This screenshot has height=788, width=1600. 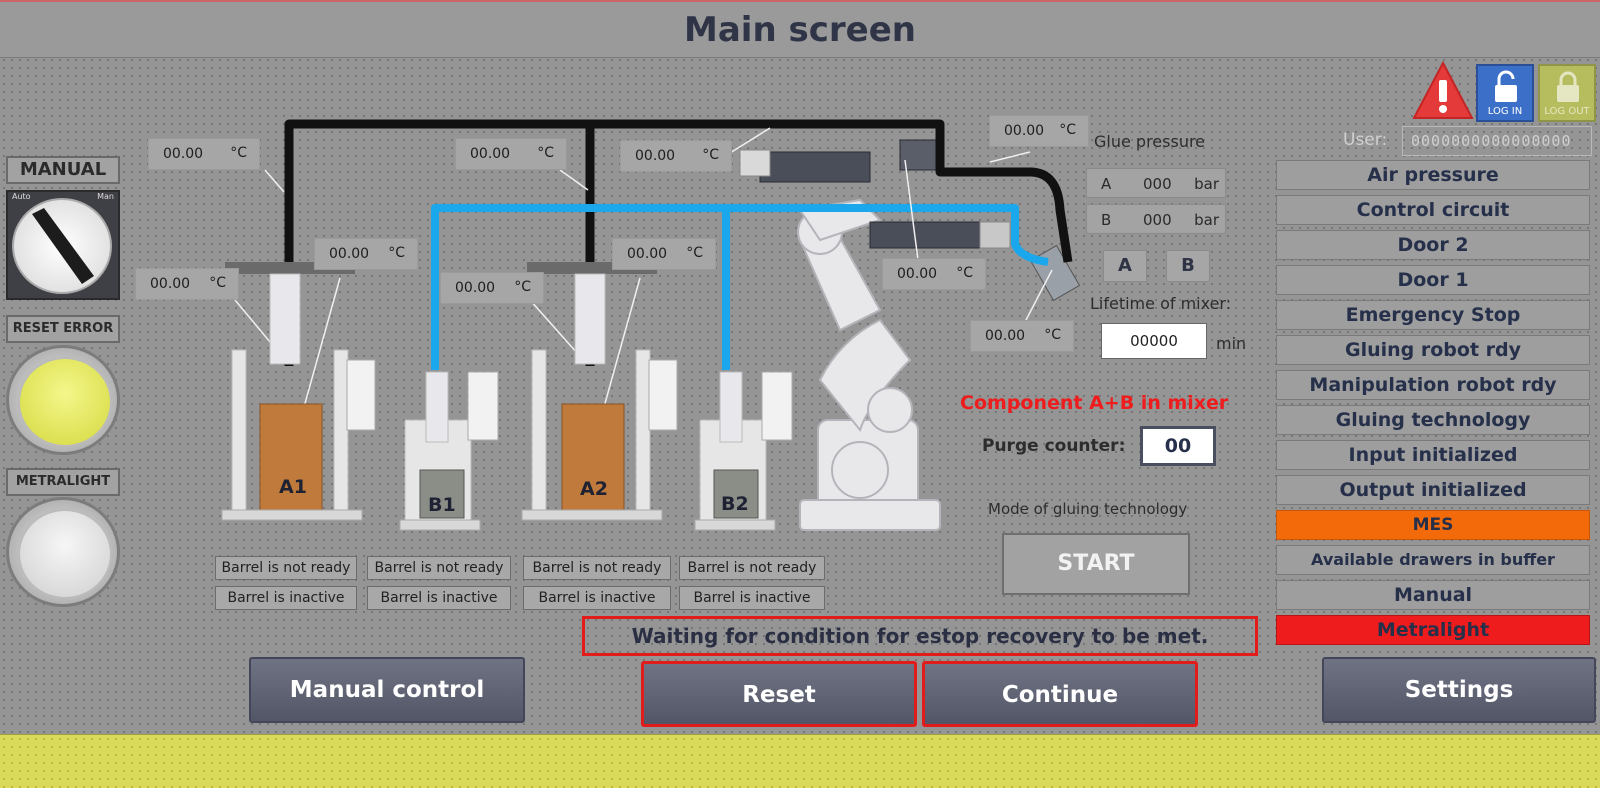 I want to click on warning-triangle-icon, so click(x=1443, y=91).